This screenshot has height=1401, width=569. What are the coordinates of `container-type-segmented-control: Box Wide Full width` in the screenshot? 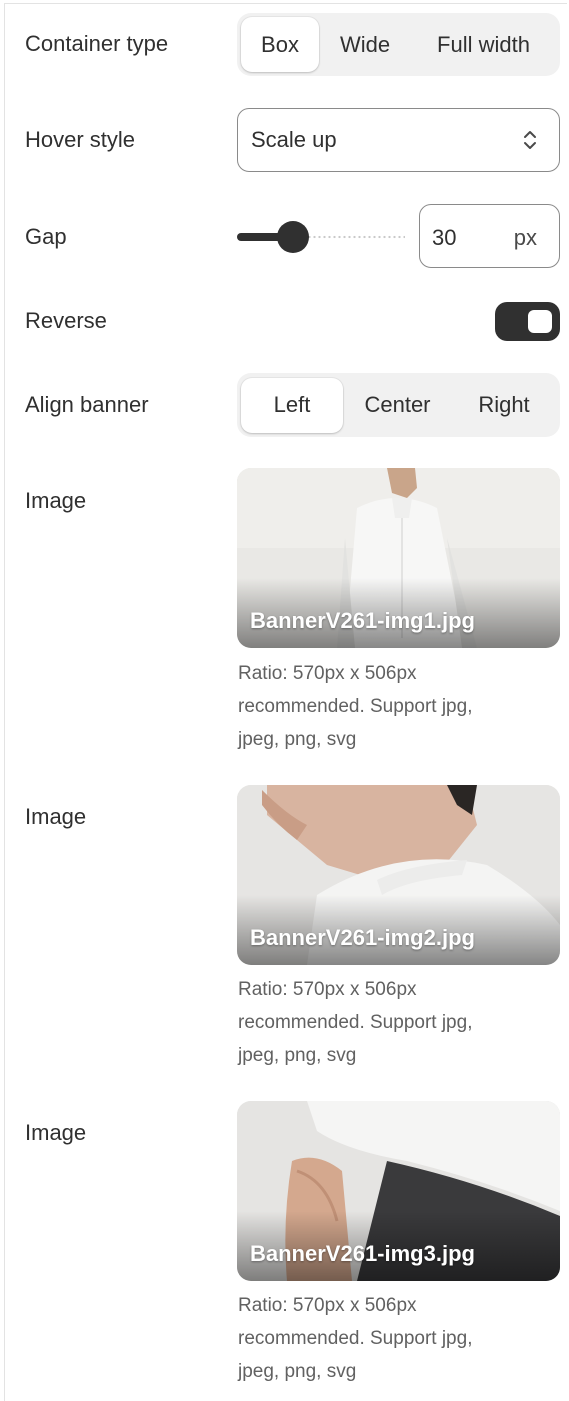 It's located at (398, 44).